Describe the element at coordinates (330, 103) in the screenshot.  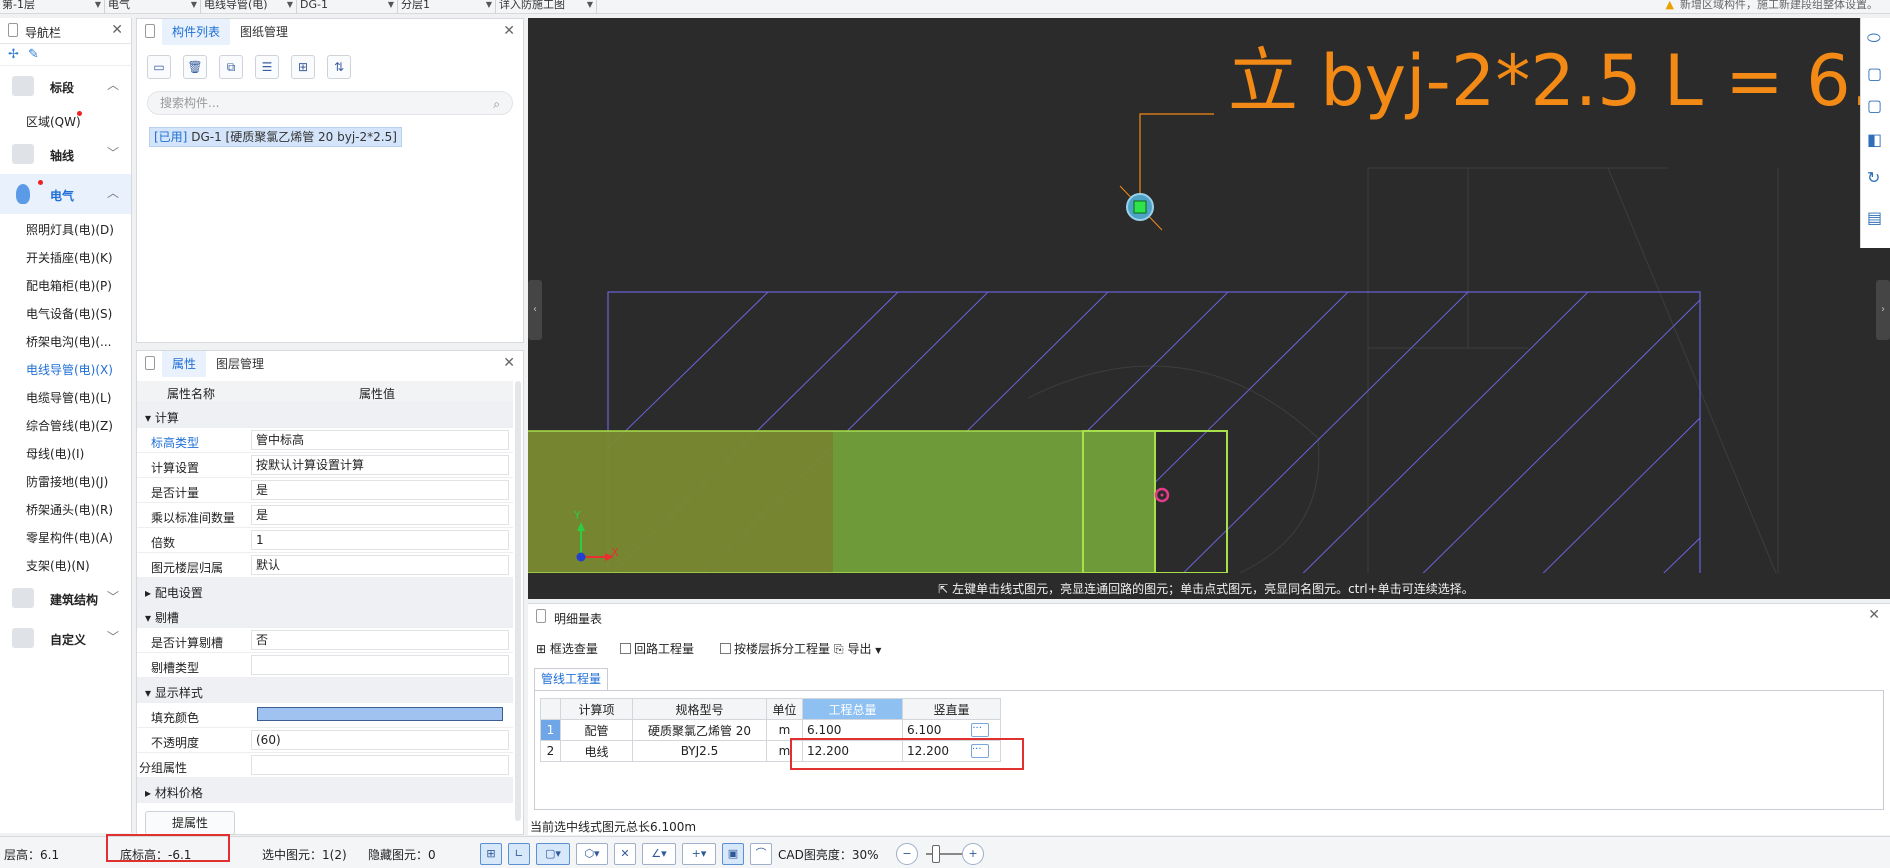
I see `search-input: 搜索构件... ⌕` at that location.